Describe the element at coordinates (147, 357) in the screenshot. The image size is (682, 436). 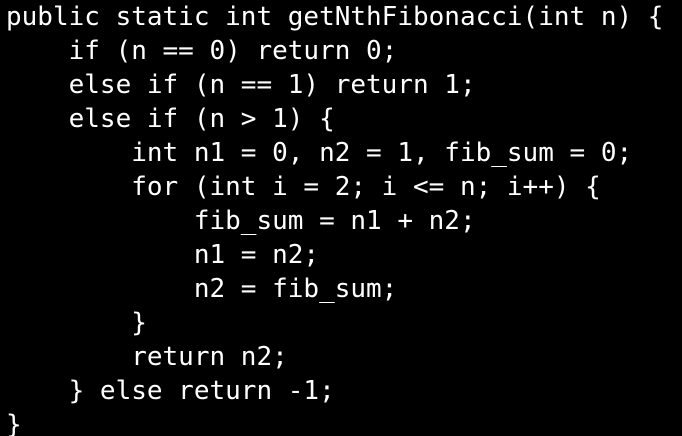
I see `code-line: return n2;` at that location.